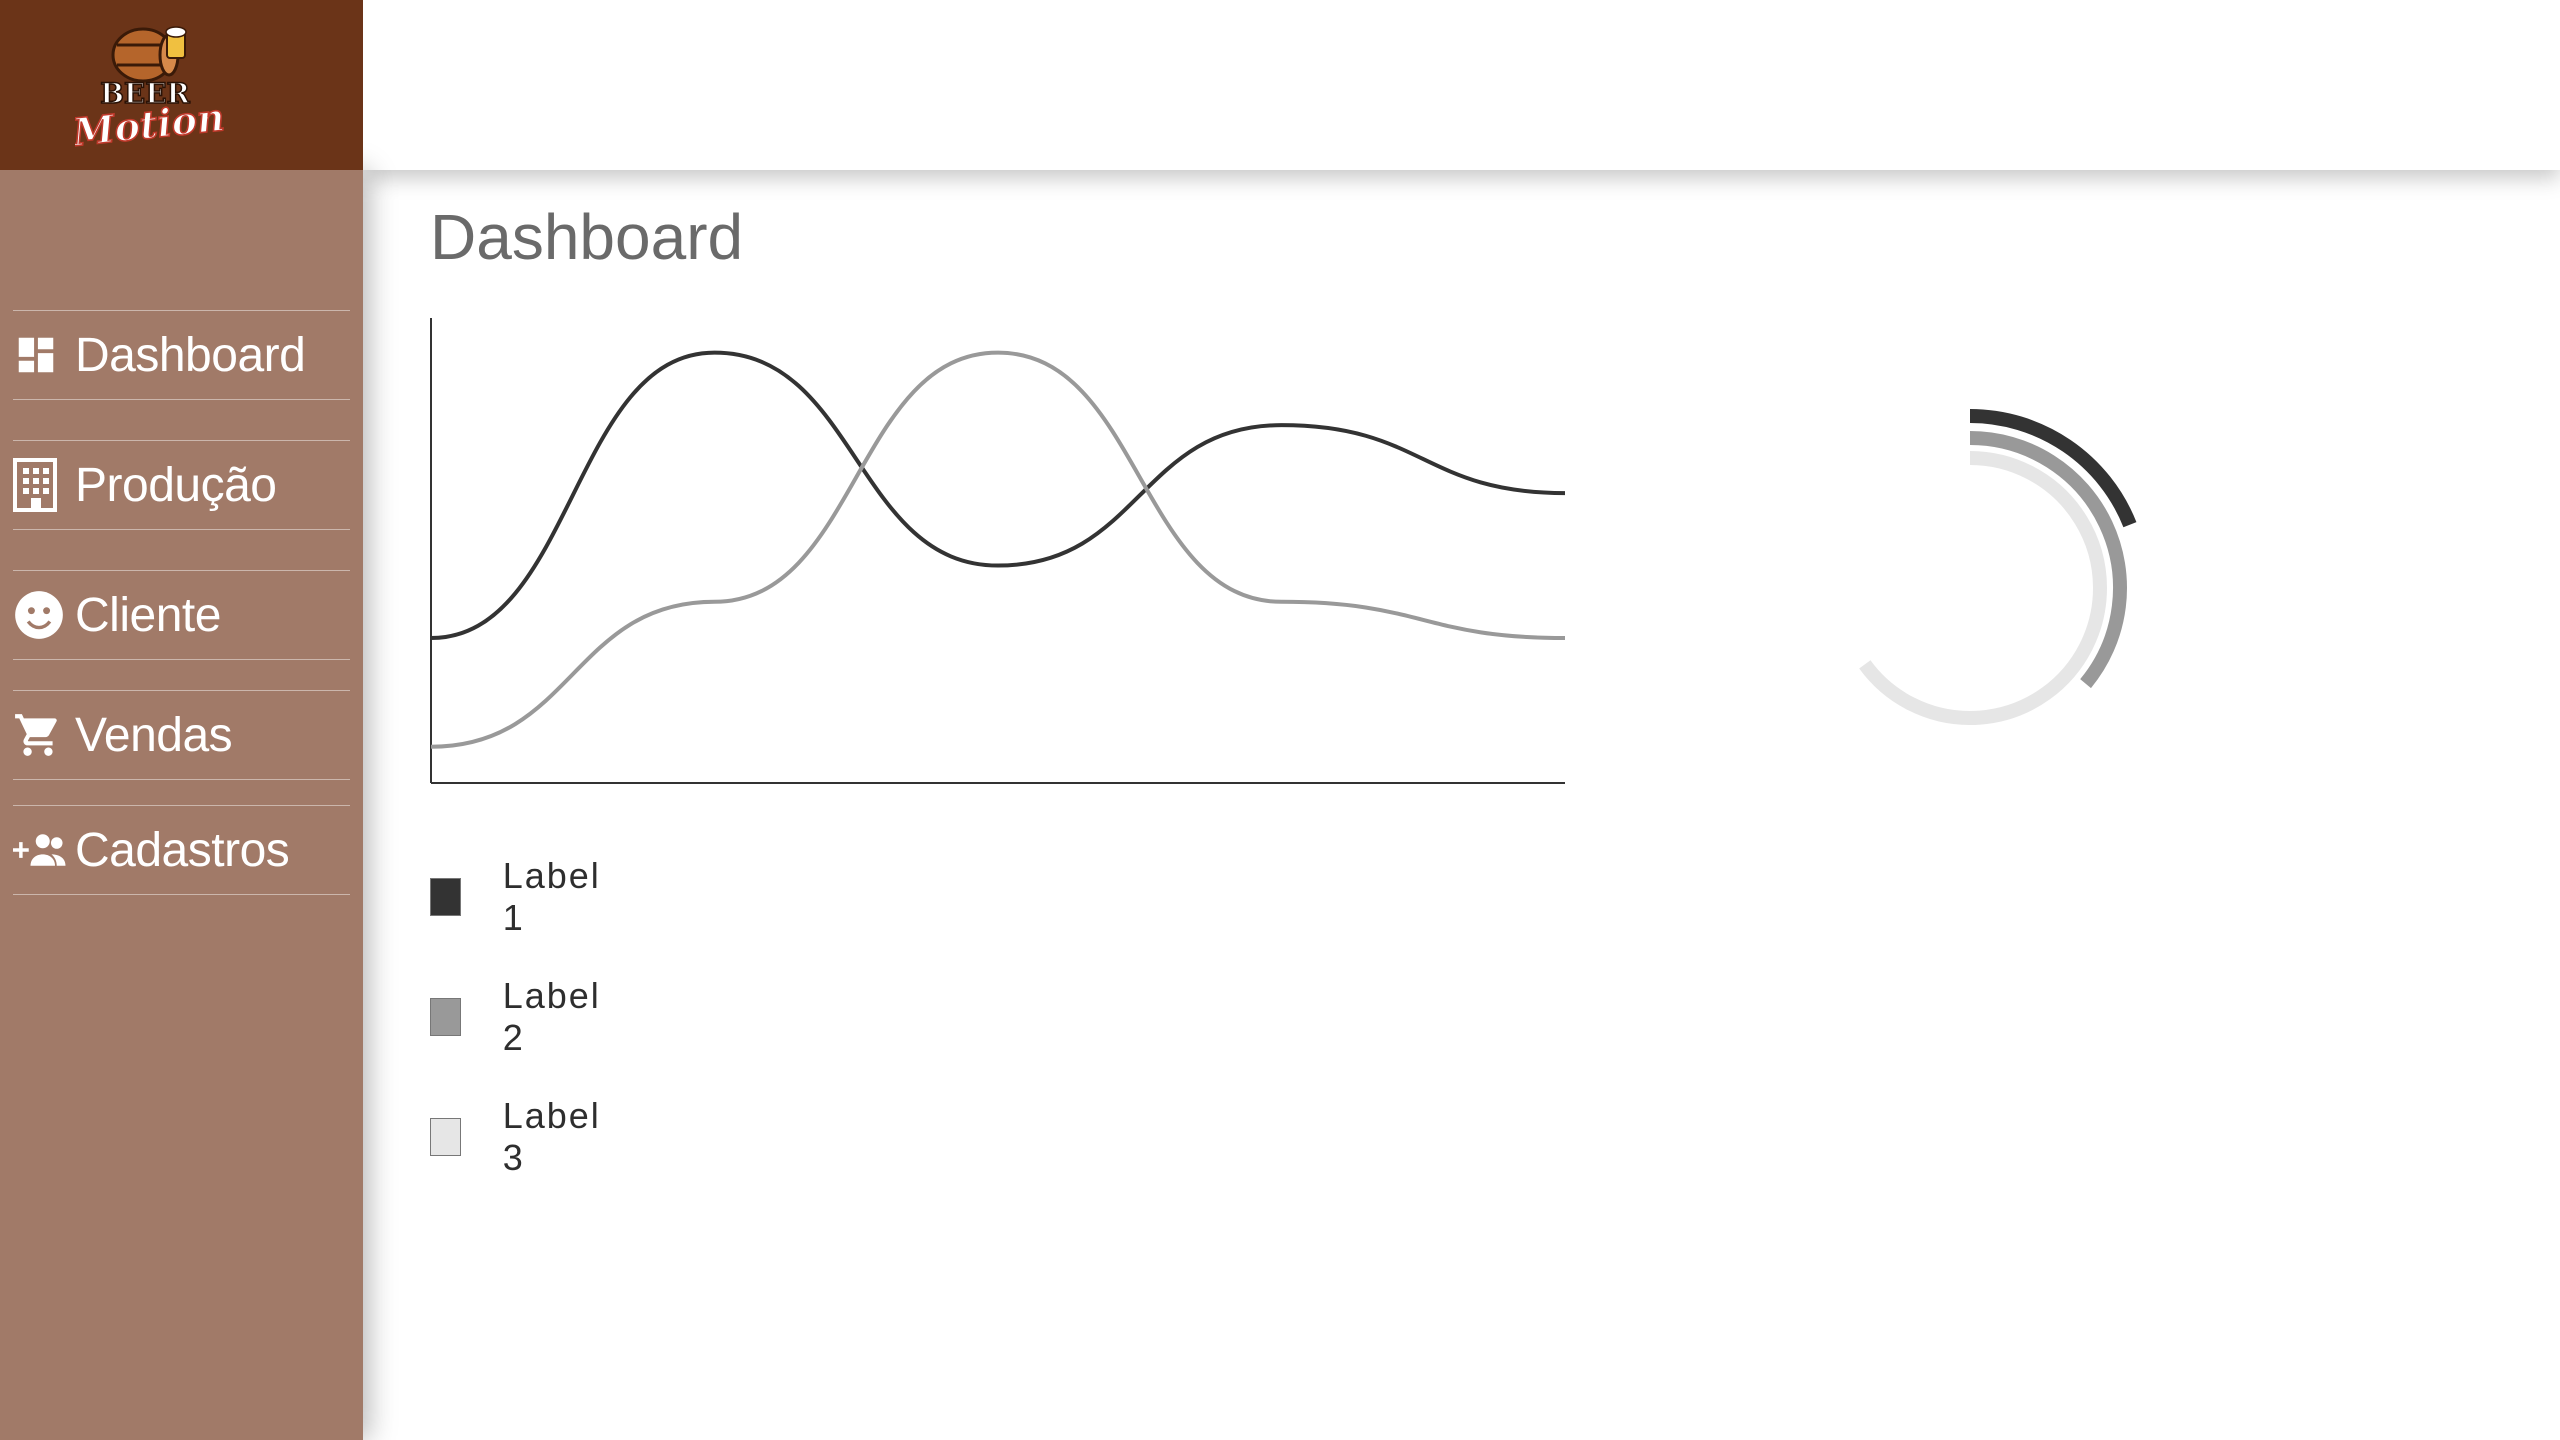  I want to click on top-bar, so click(1461, 85).